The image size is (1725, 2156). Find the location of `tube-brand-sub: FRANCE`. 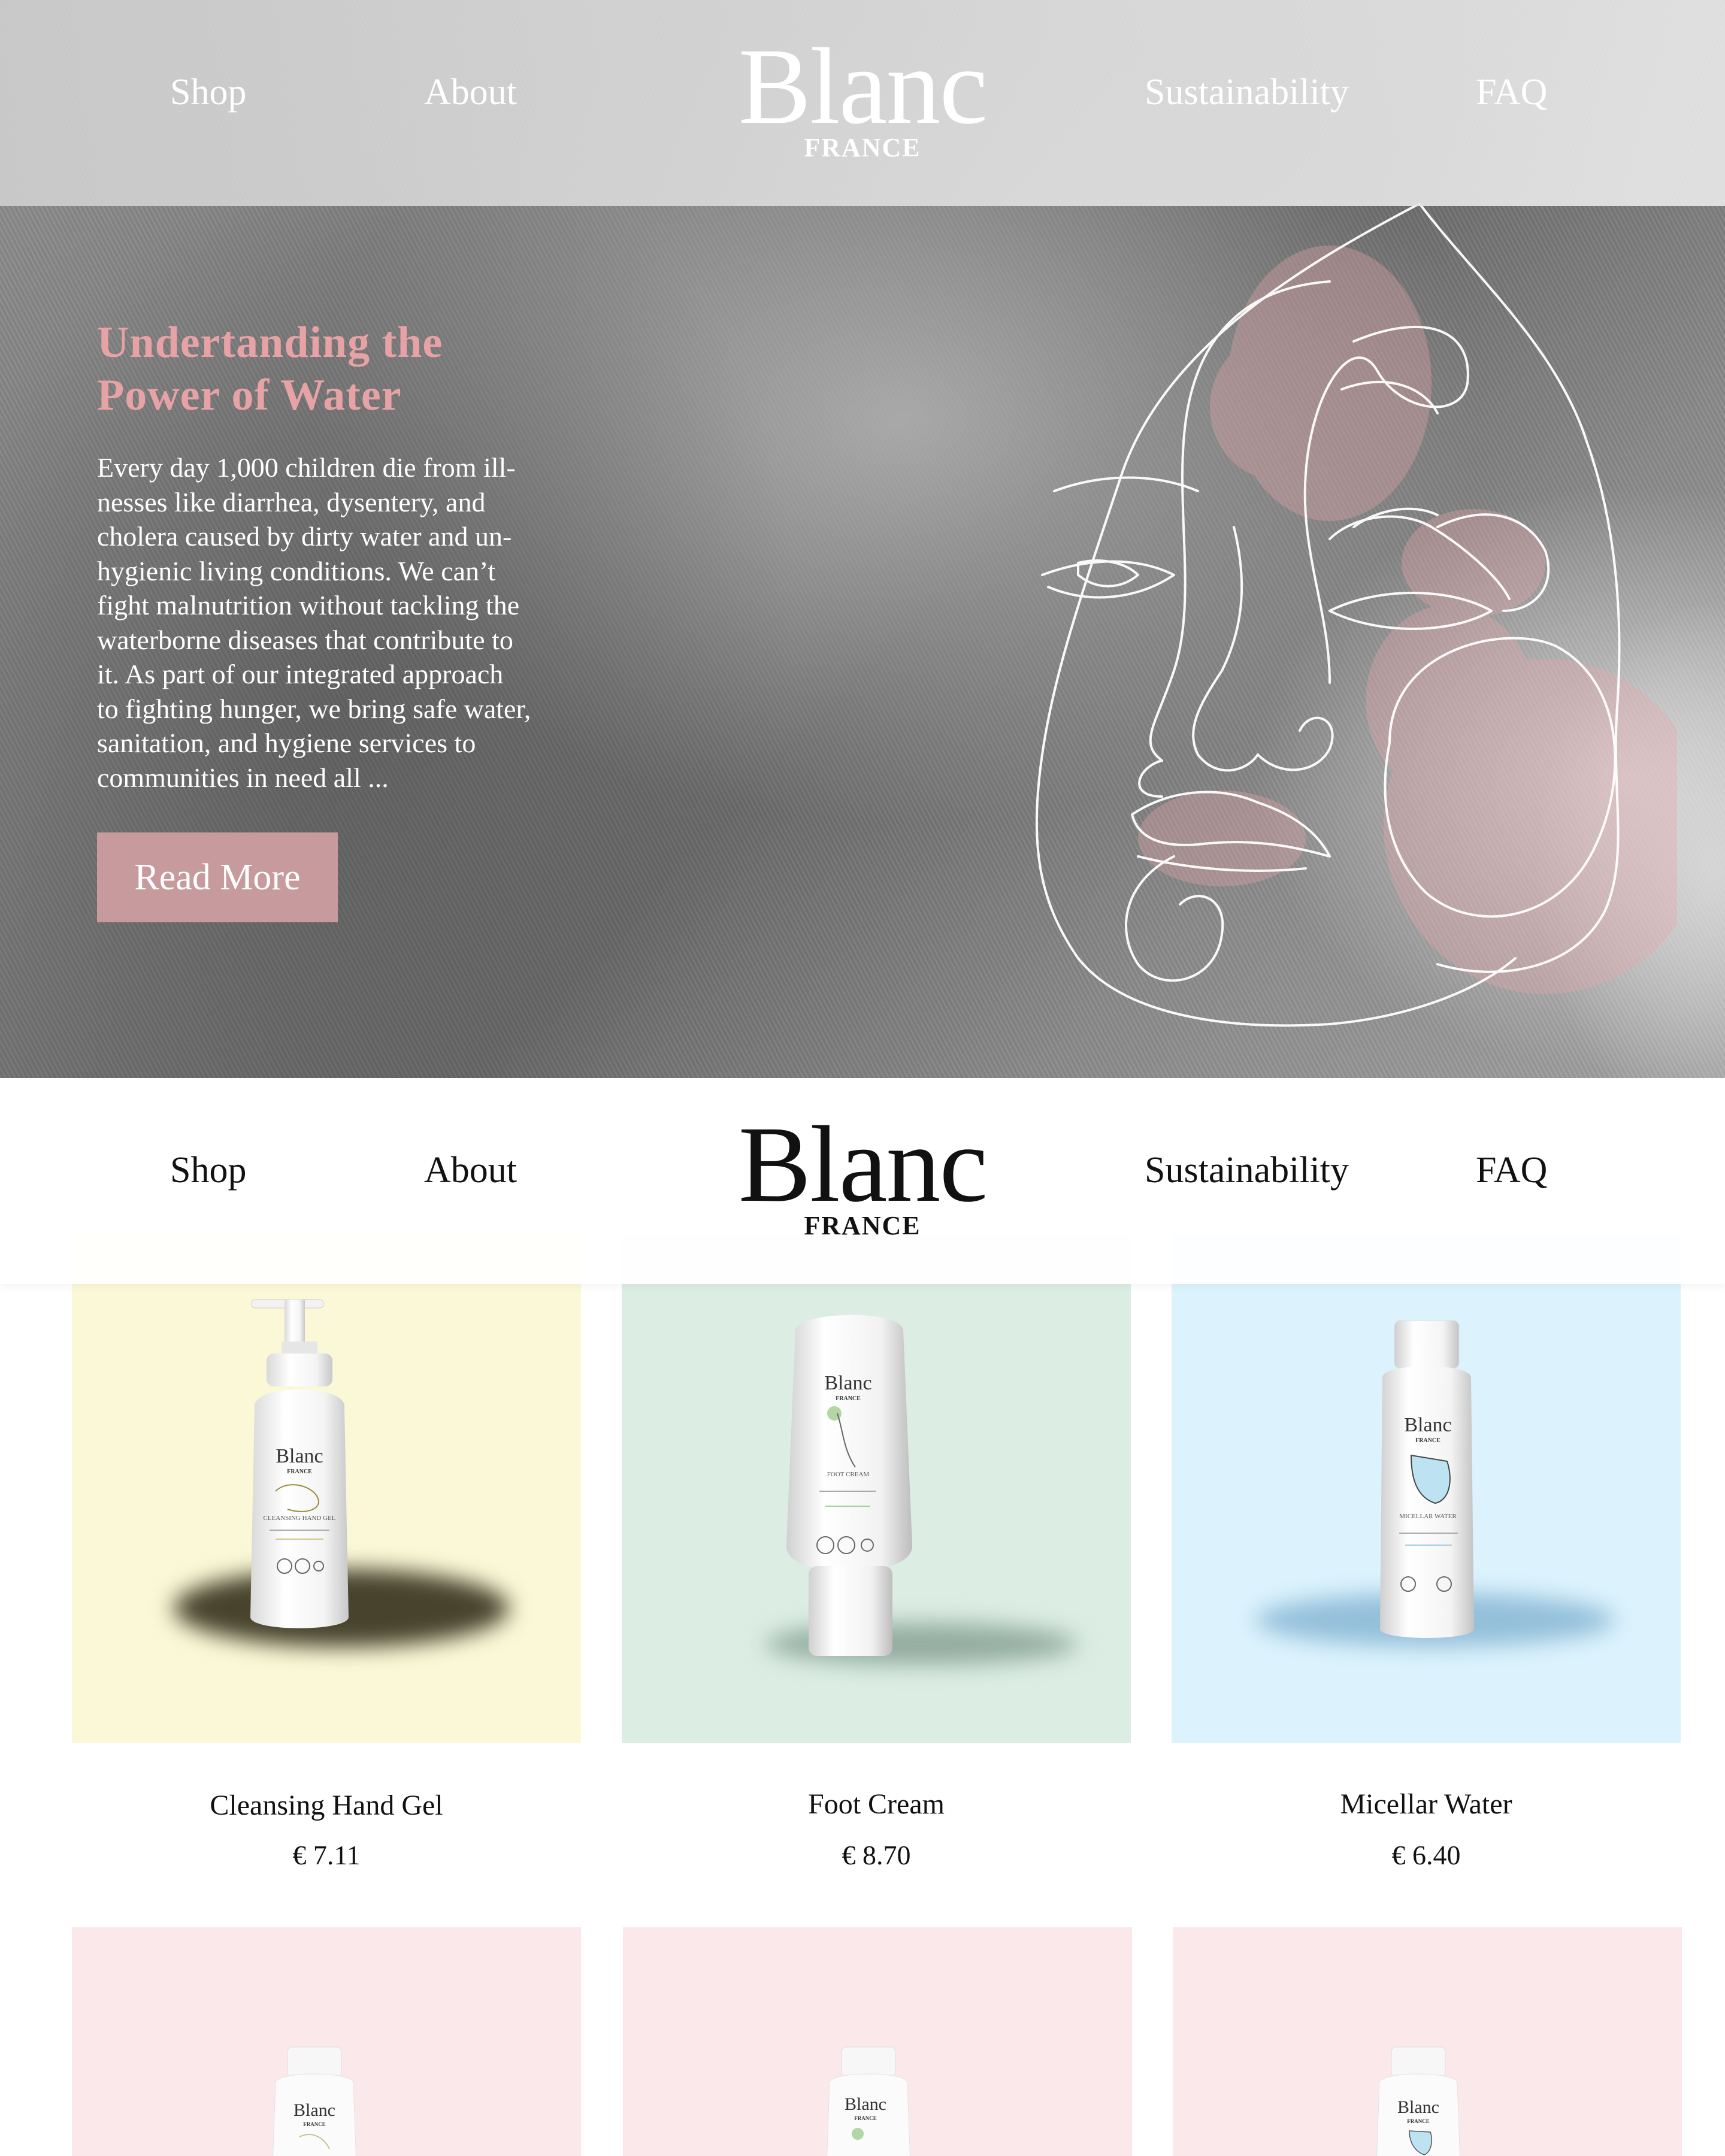

tube-brand-sub: FRANCE is located at coordinates (848, 1398).